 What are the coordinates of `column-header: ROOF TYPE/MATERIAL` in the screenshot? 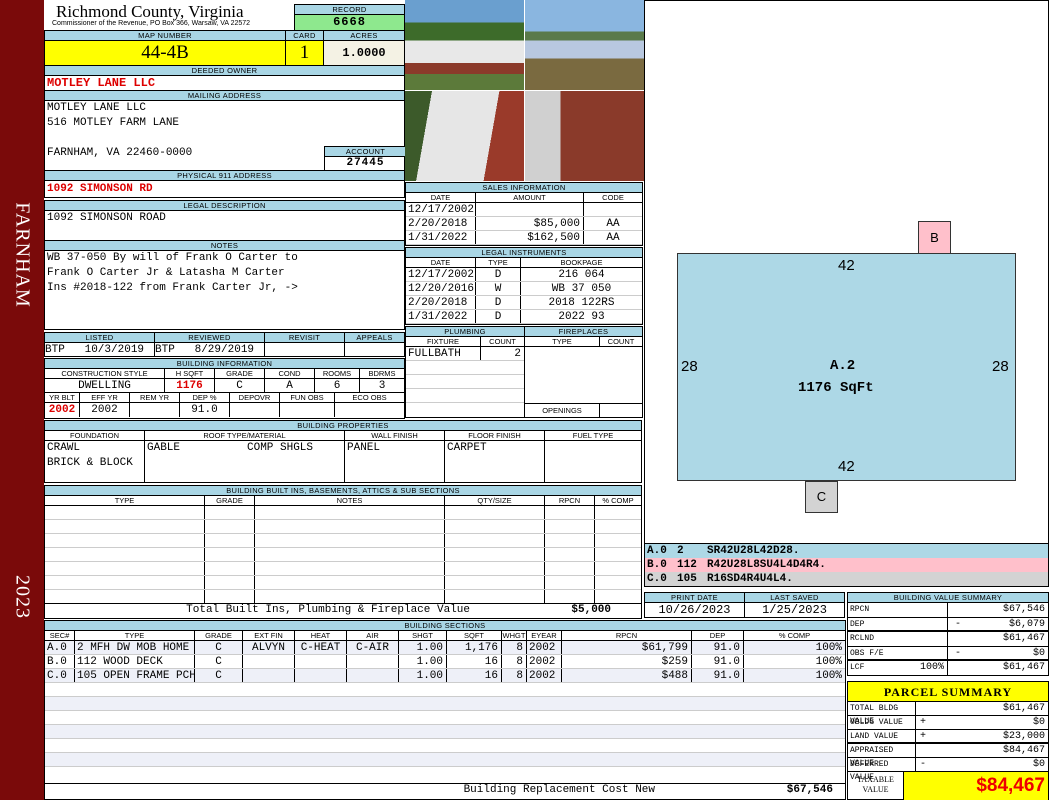 It's located at (245, 435).